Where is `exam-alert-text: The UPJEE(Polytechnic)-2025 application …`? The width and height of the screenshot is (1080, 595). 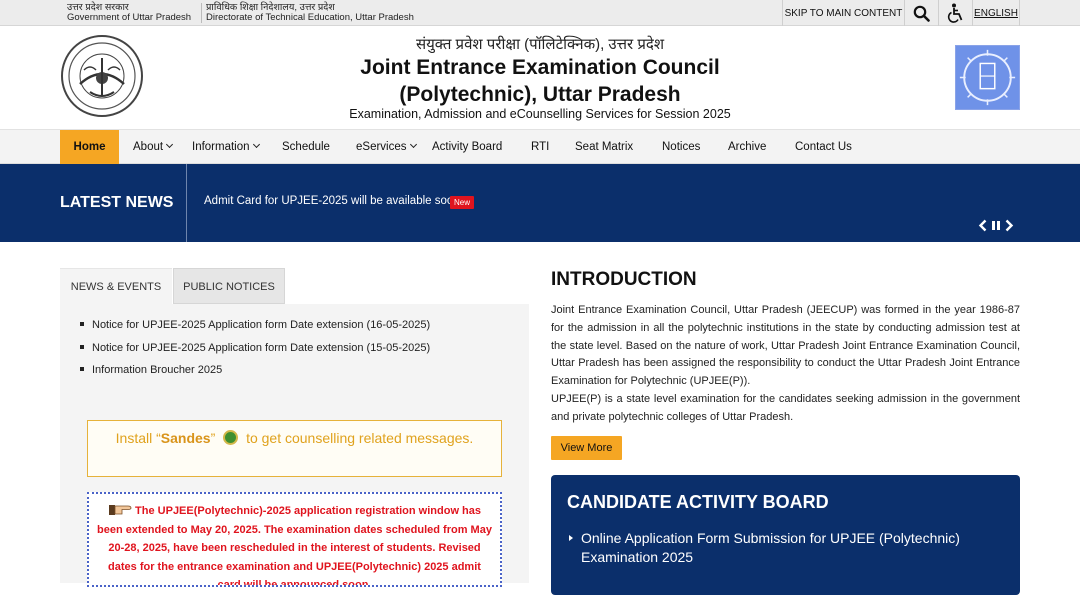 exam-alert-text: The UPJEE(Polytechnic)-2025 application … is located at coordinates (294, 546).